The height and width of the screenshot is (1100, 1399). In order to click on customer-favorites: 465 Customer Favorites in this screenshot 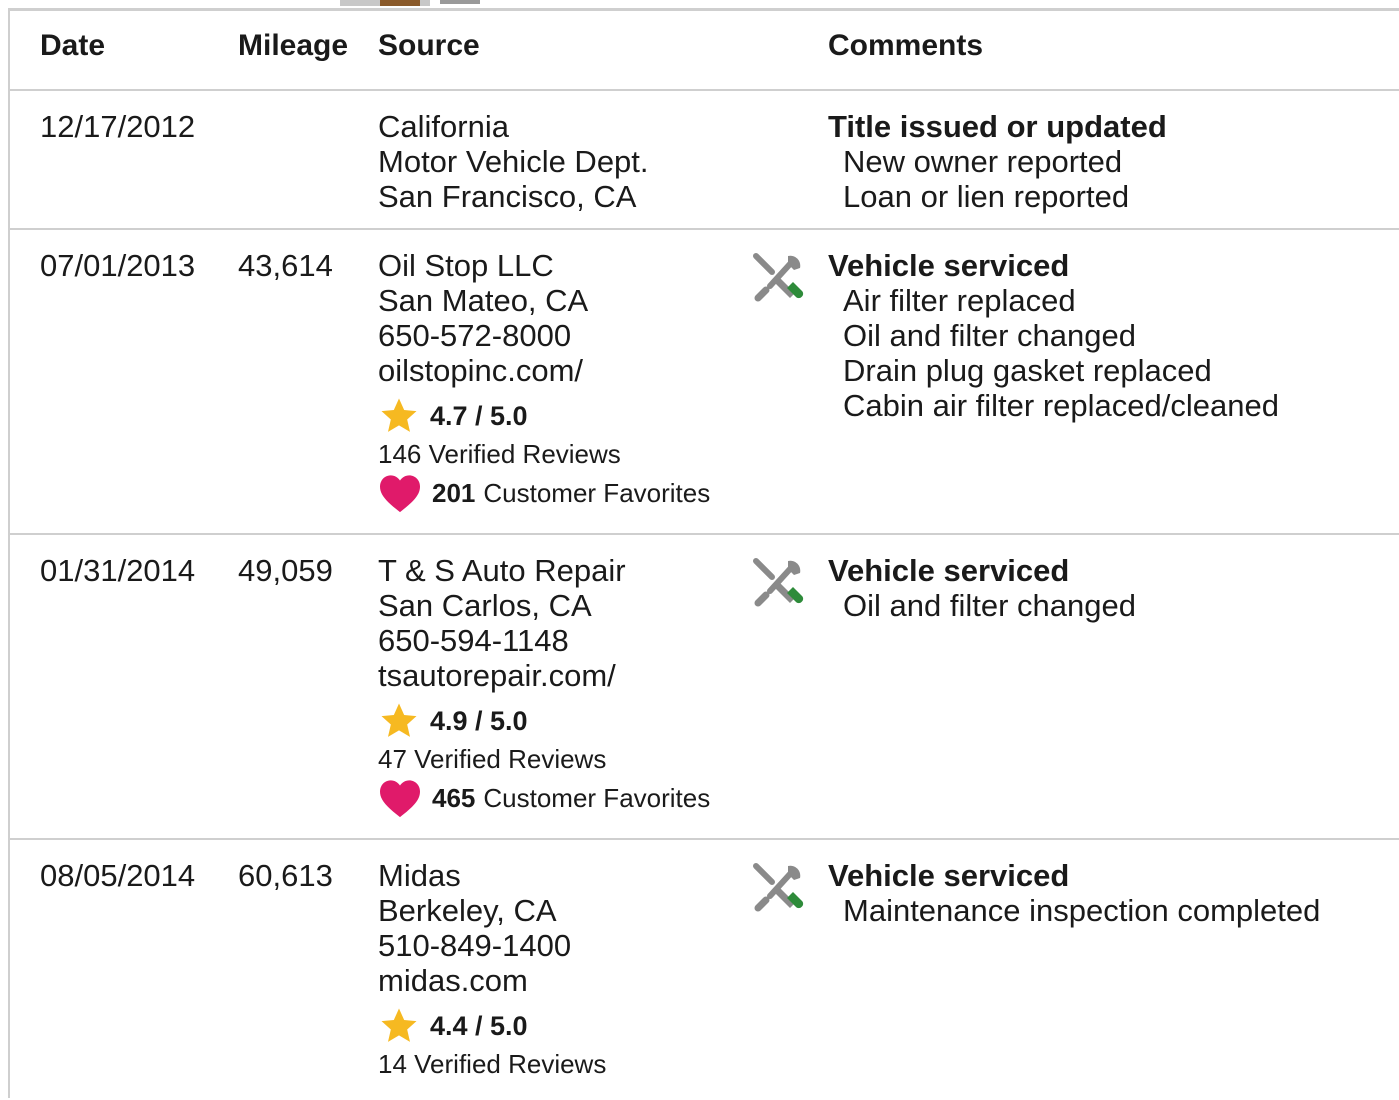, I will do `click(544, 798)`.